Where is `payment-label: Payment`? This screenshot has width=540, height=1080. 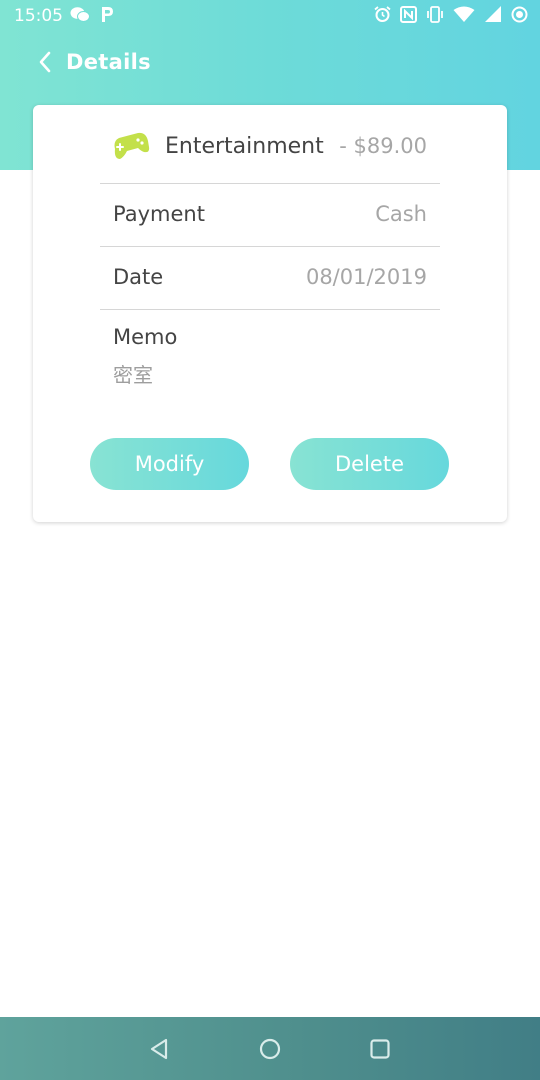 payment-label: Payment is located at coordinates (159, 214).